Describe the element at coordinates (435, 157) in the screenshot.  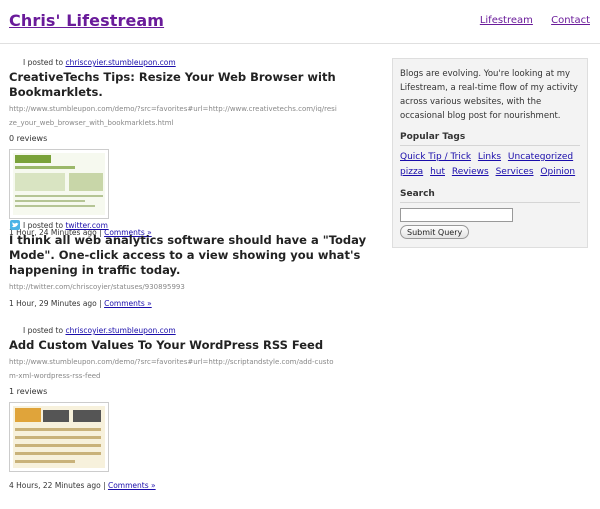
I see `tag-link: Quick Tip / Trick` at that location.